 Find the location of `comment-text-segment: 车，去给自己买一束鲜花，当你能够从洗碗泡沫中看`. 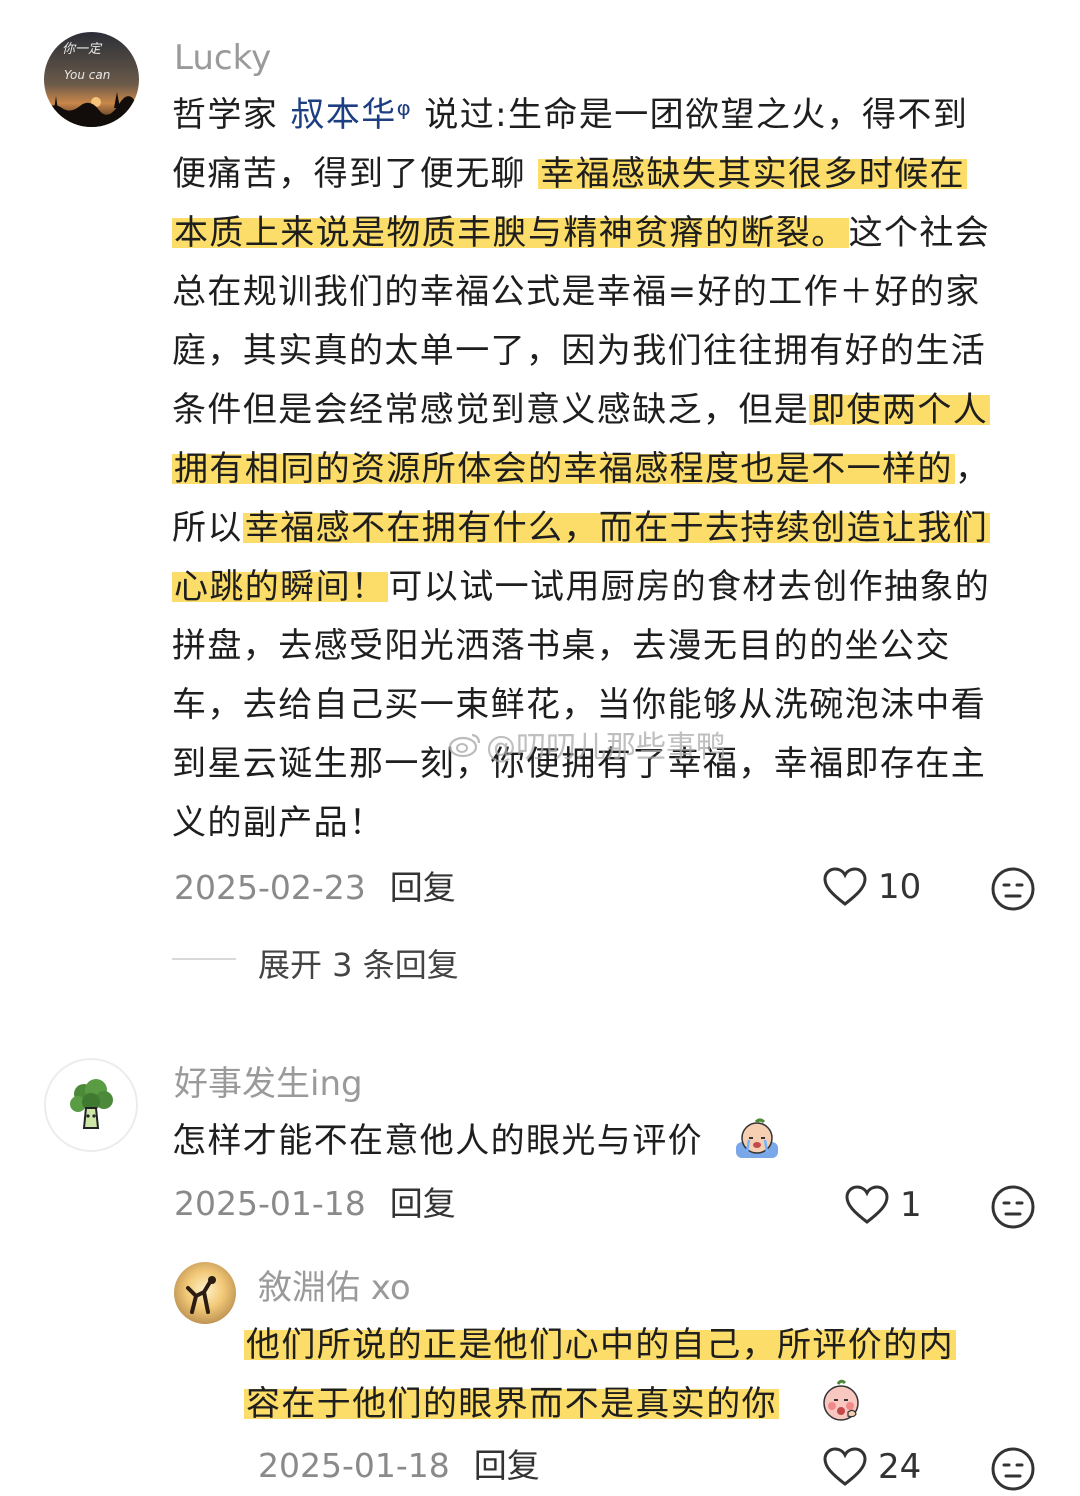

comment-text-segment: 车，去给自己买一束鲜花，当你能够从洗碗泡沫中看 is located at coordinates (579, 705).